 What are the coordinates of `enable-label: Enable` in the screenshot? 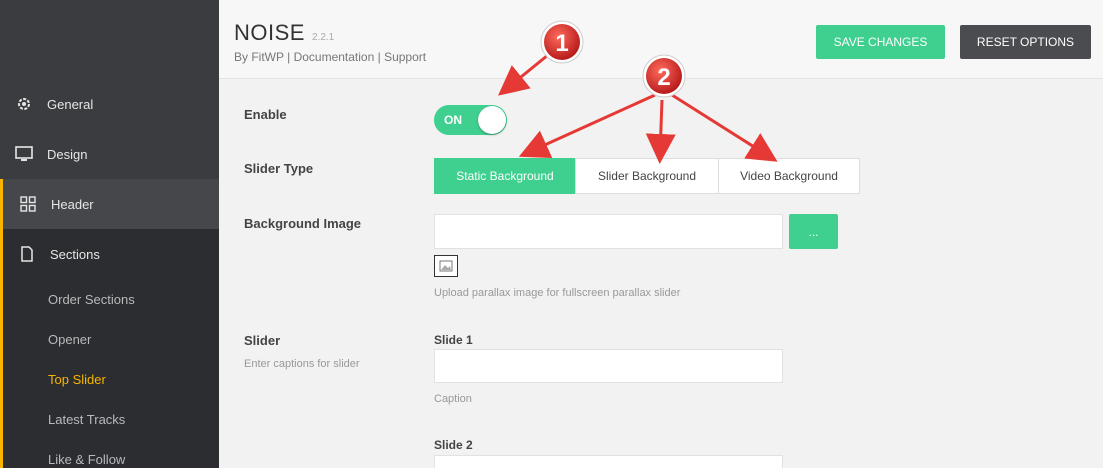 It's located at (265, 114).